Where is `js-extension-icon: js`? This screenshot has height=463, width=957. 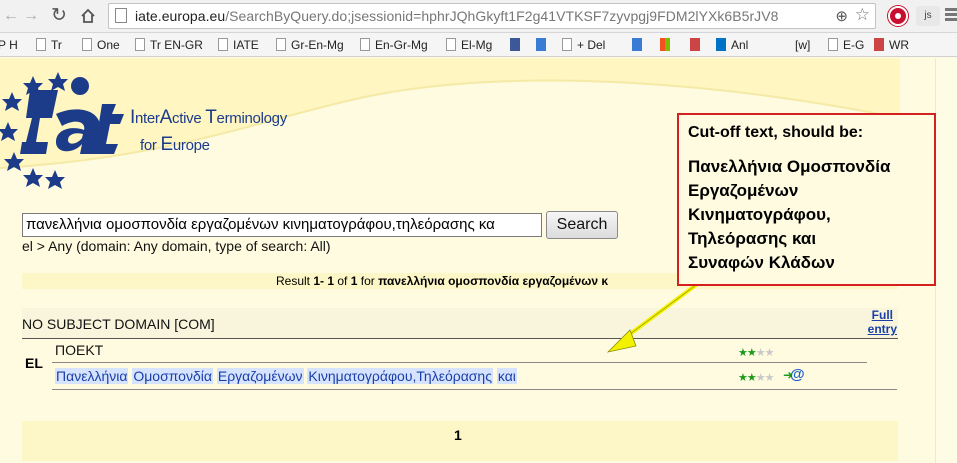 js-extension-icon: js is located at coordinates (928, 16).